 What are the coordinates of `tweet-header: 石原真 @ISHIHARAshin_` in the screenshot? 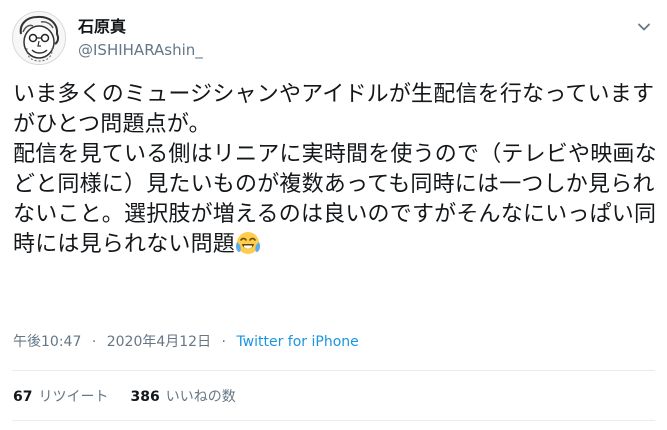 It's located at (107, 38).